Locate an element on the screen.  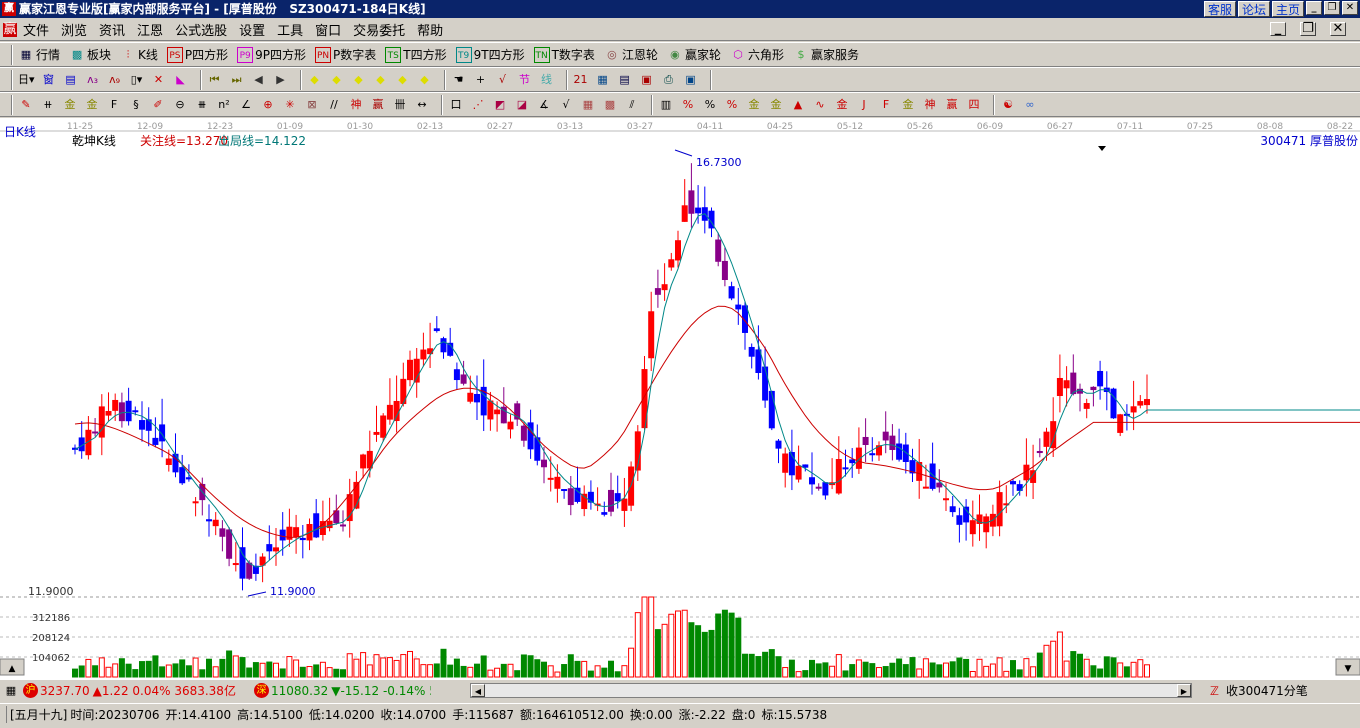
gold1-button: 金 is located at coordinates (71, 105).